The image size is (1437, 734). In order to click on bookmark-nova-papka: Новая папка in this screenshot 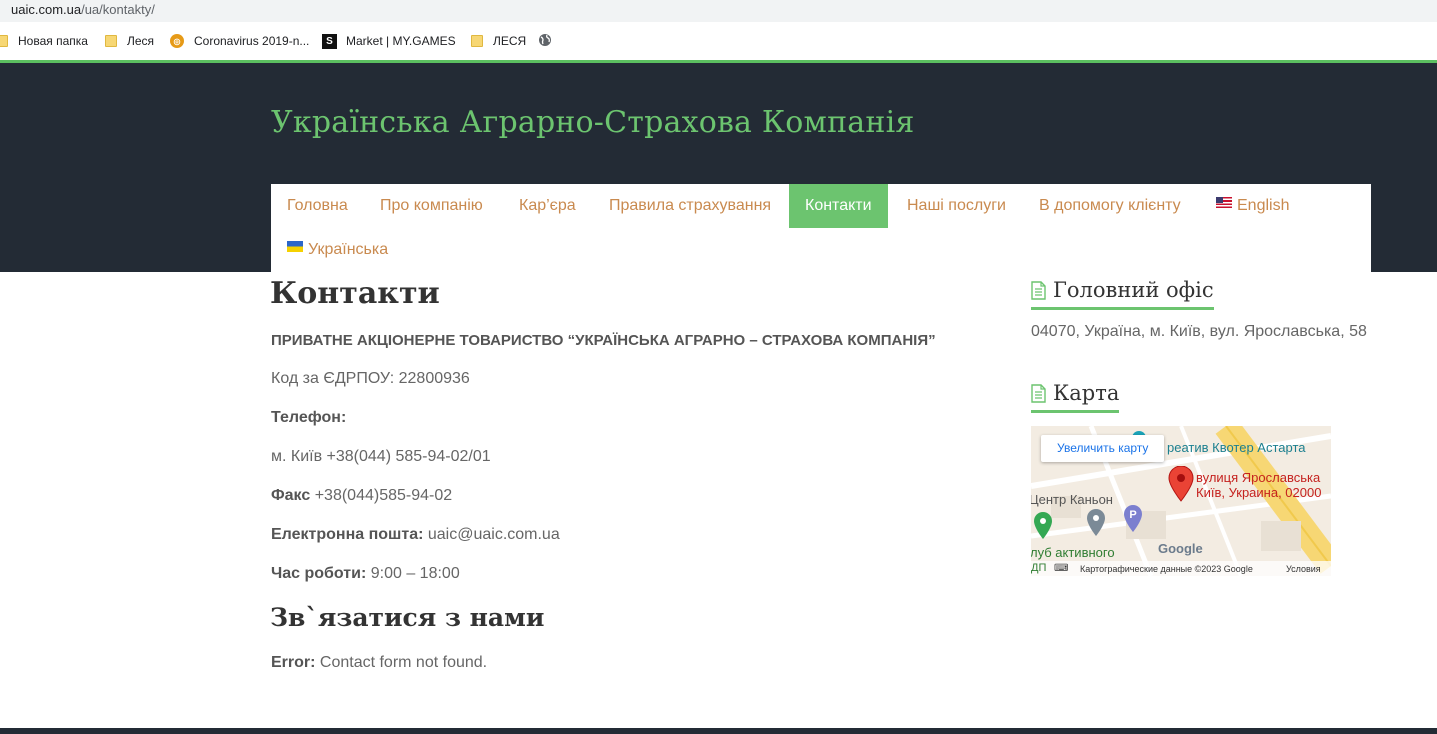, I will do `click(44, 41)`.